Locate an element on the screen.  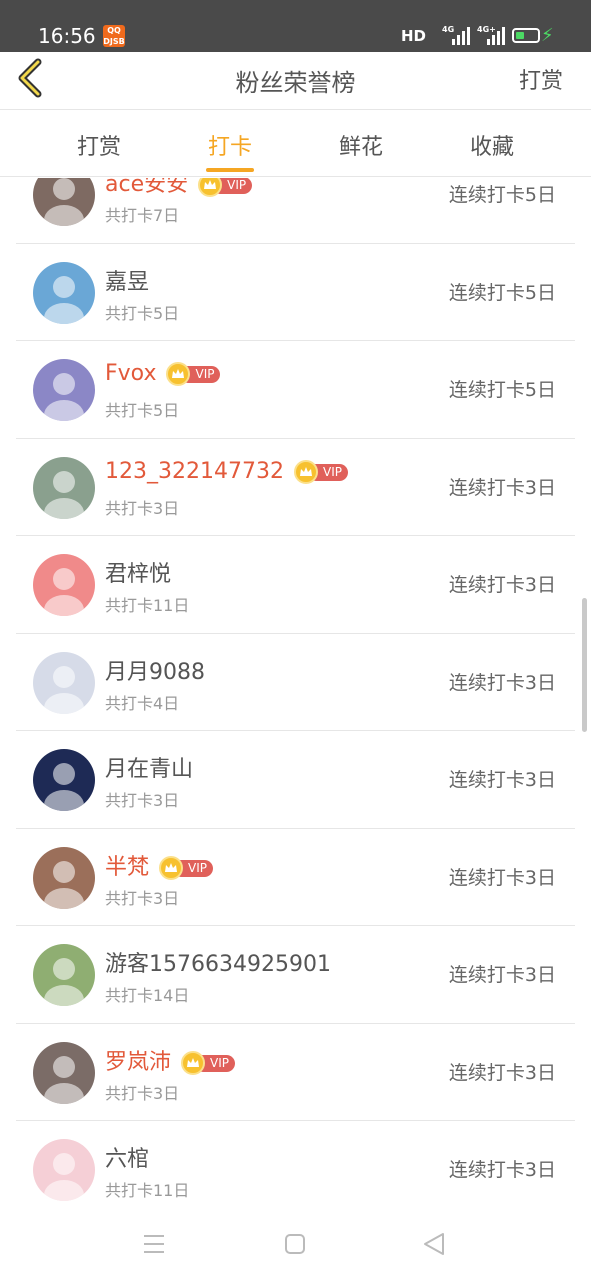
charging-icon: ⚡ is located at coordinates (547, 35).